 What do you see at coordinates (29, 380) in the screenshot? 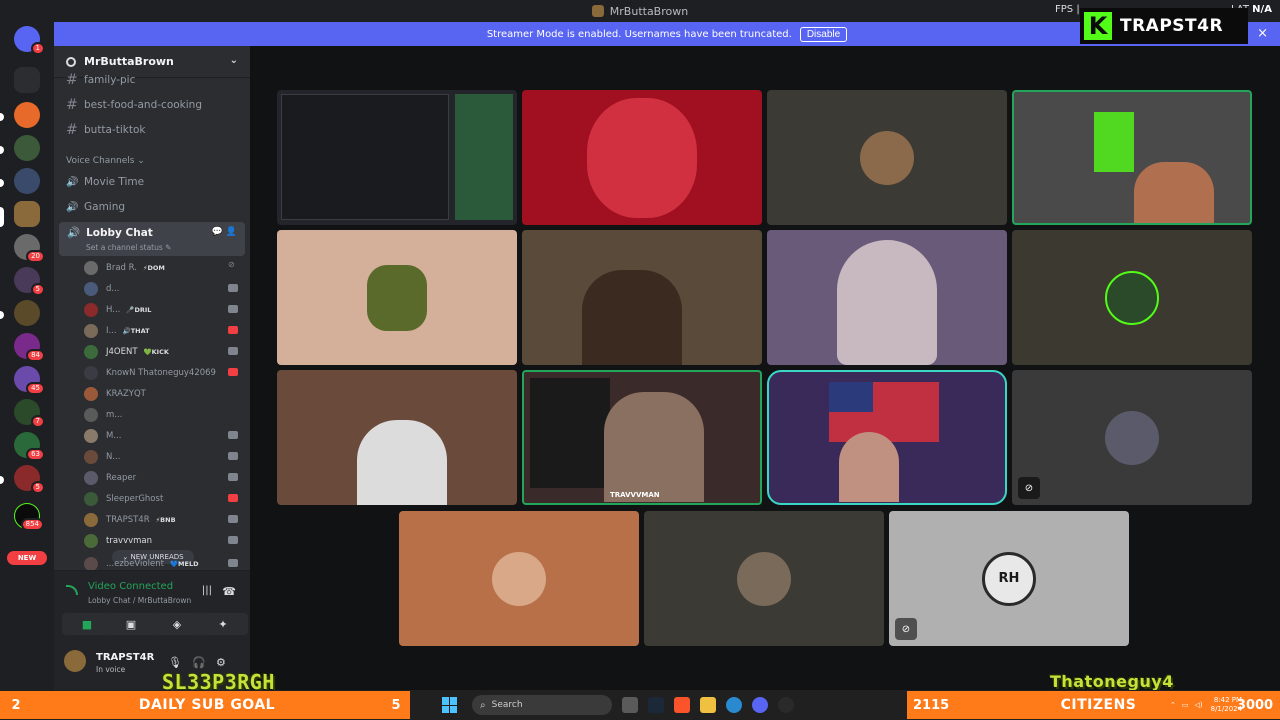
I see `server-icon: 45` at bounding box center [29, 380].